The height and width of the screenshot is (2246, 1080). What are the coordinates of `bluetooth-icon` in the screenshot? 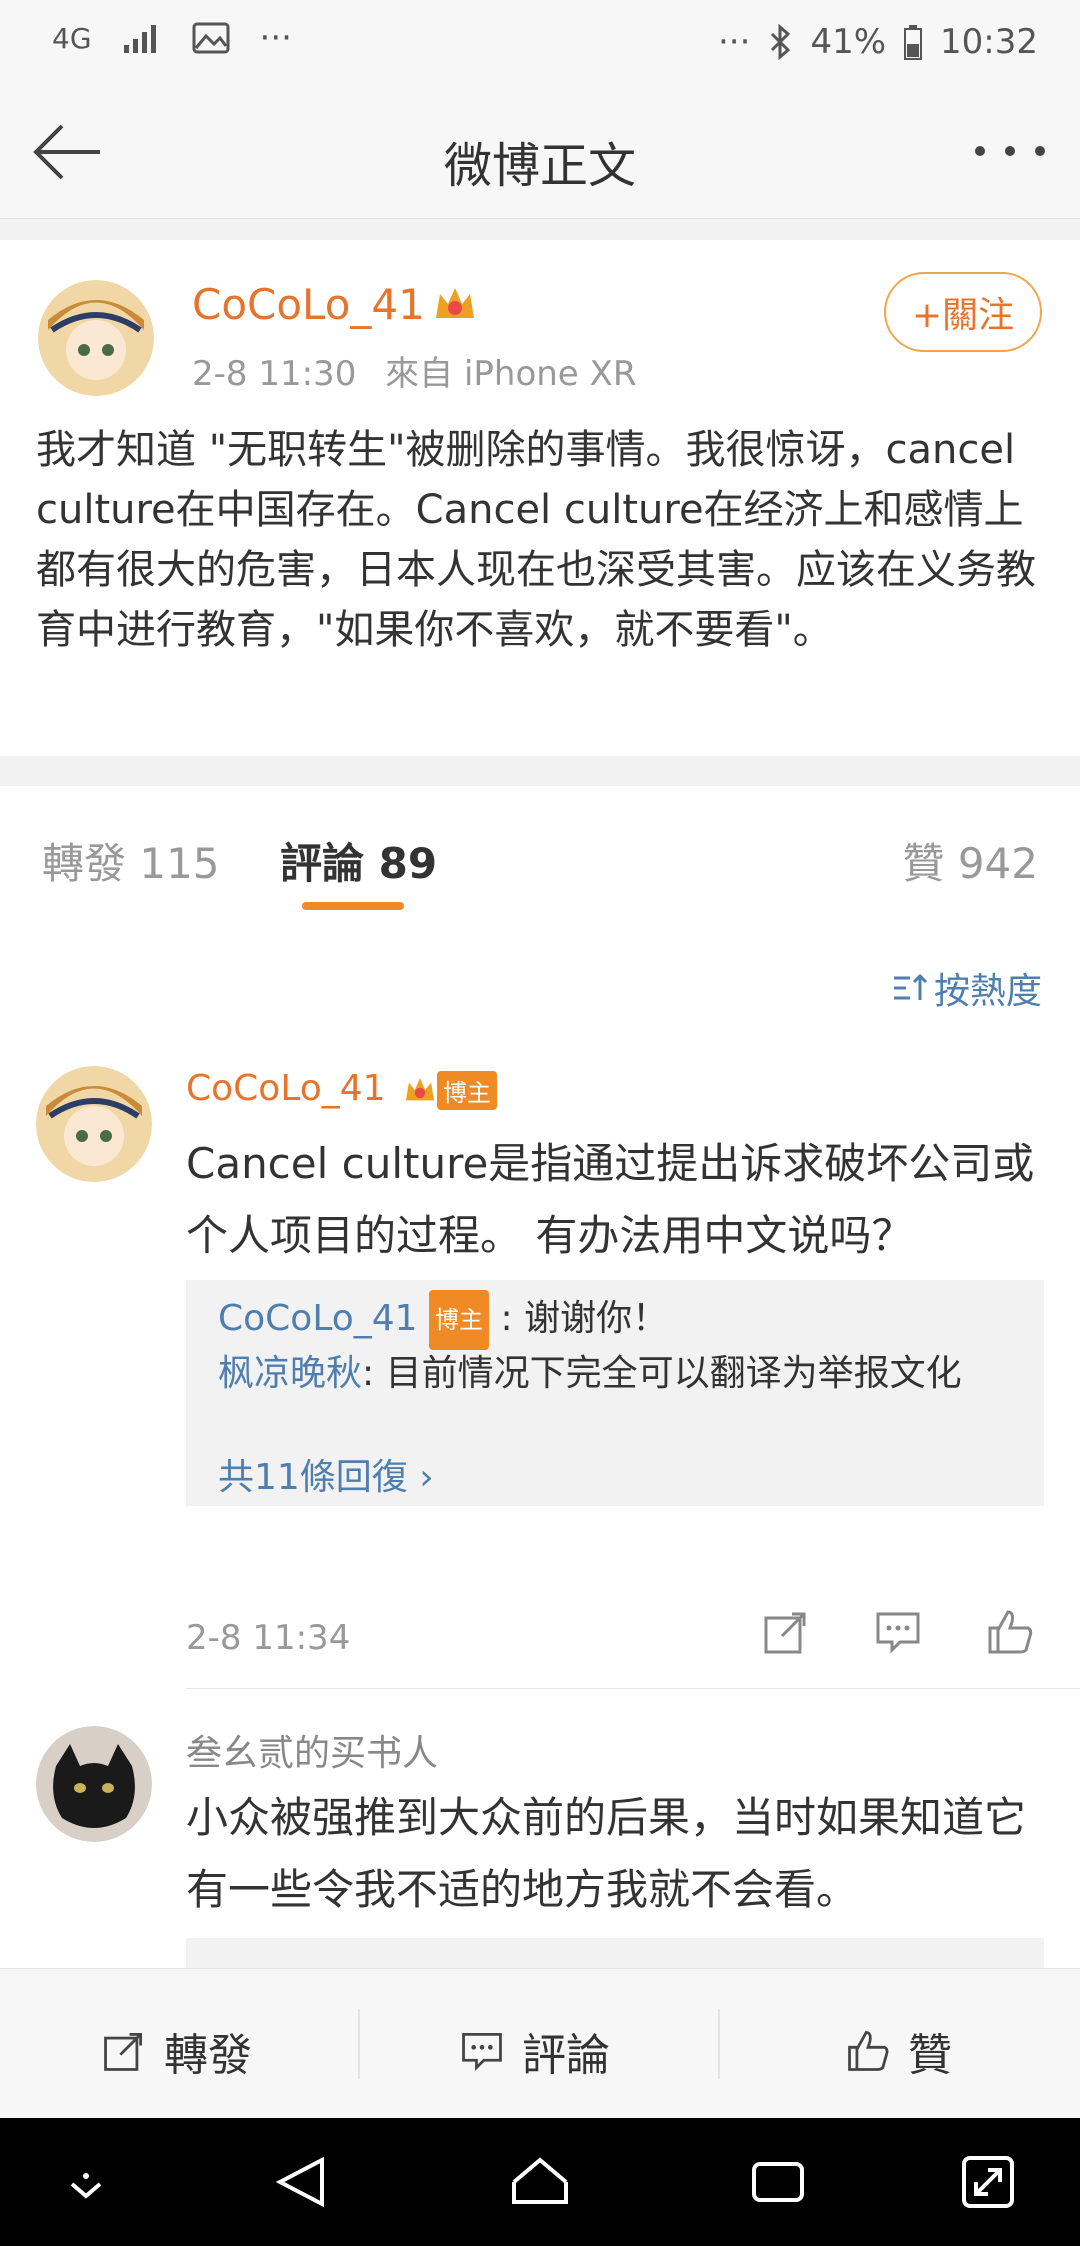 It's located at (781, 42).